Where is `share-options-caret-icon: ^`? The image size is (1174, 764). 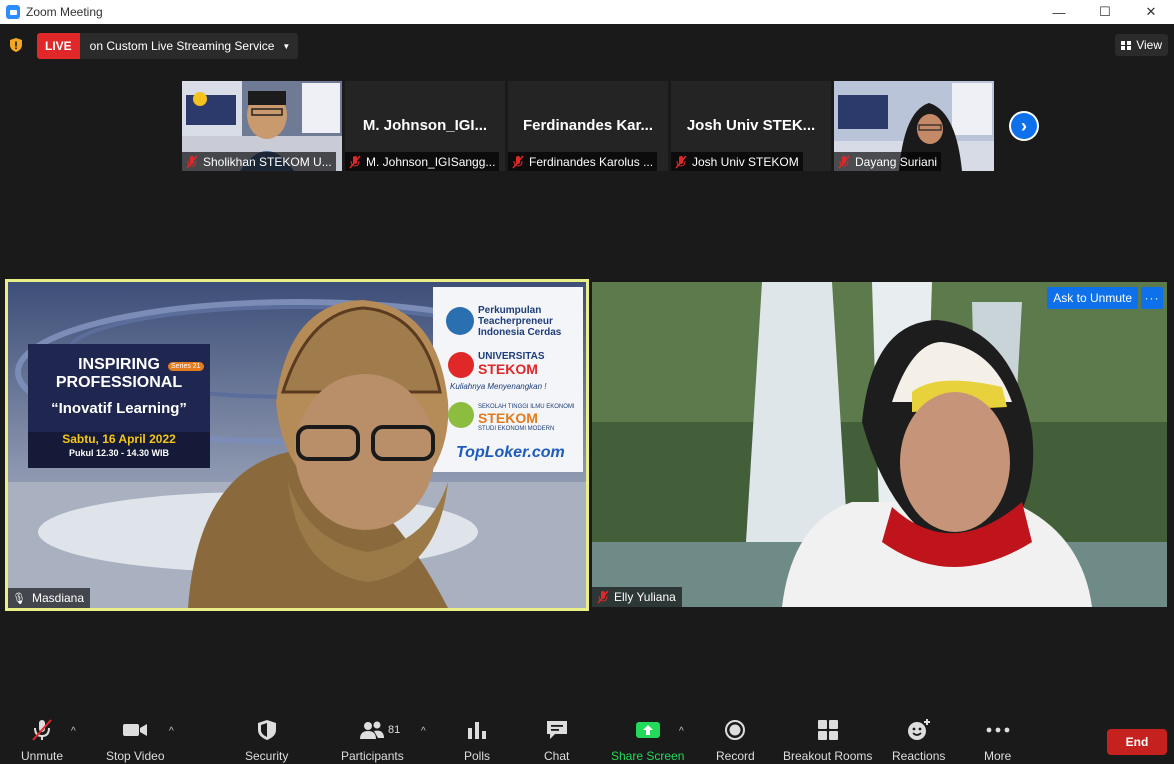
share-options-caret-icon: ^ is located at coordinates (681, 731).